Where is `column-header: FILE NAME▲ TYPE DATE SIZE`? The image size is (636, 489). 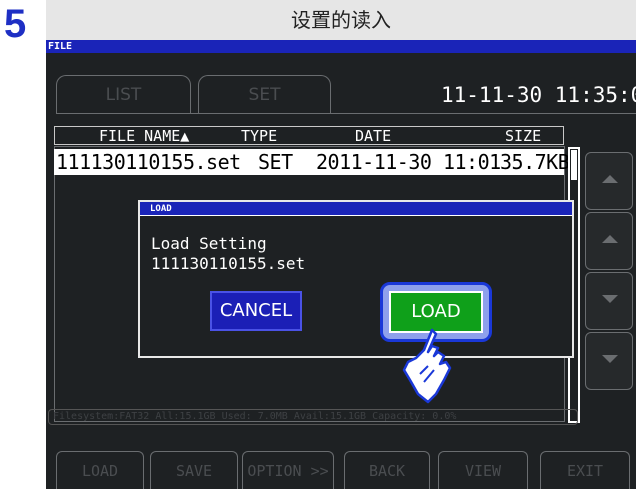 column-header: FILE NAME▲ TYPE DATE SIZE is located at coordinates (309, 135).